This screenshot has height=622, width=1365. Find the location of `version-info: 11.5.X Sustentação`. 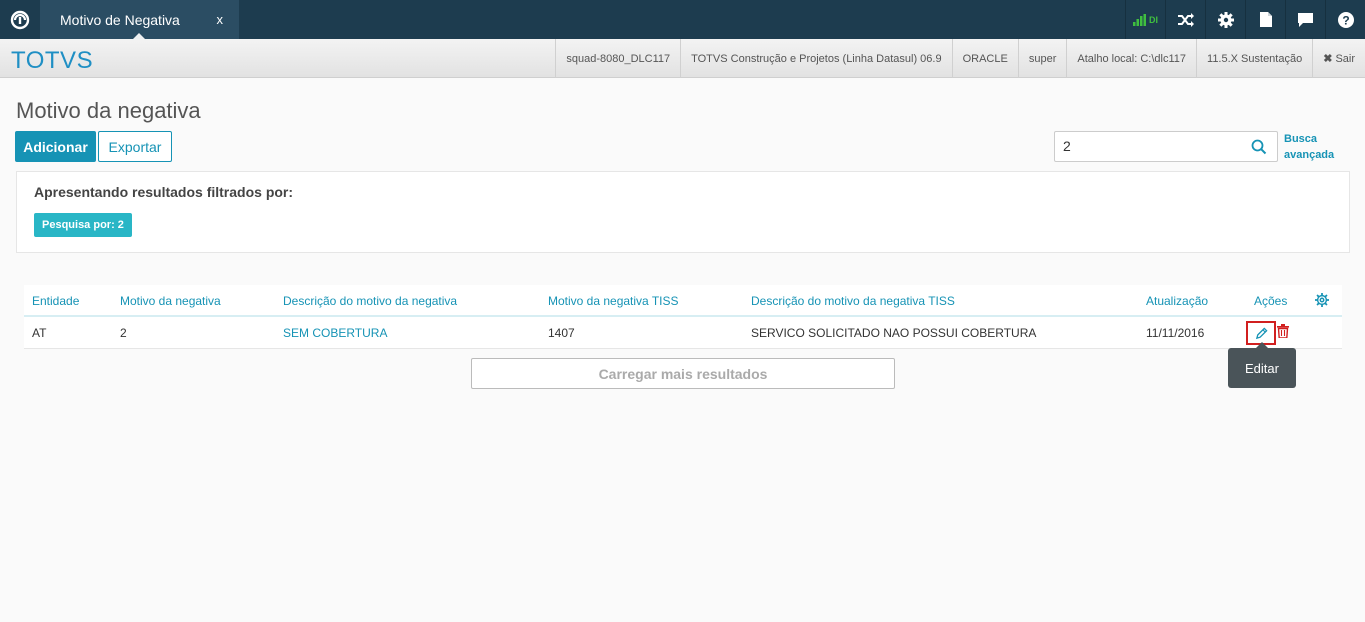

version-info: 11.5.X Sustentação is located at coordinates (1254, 58).